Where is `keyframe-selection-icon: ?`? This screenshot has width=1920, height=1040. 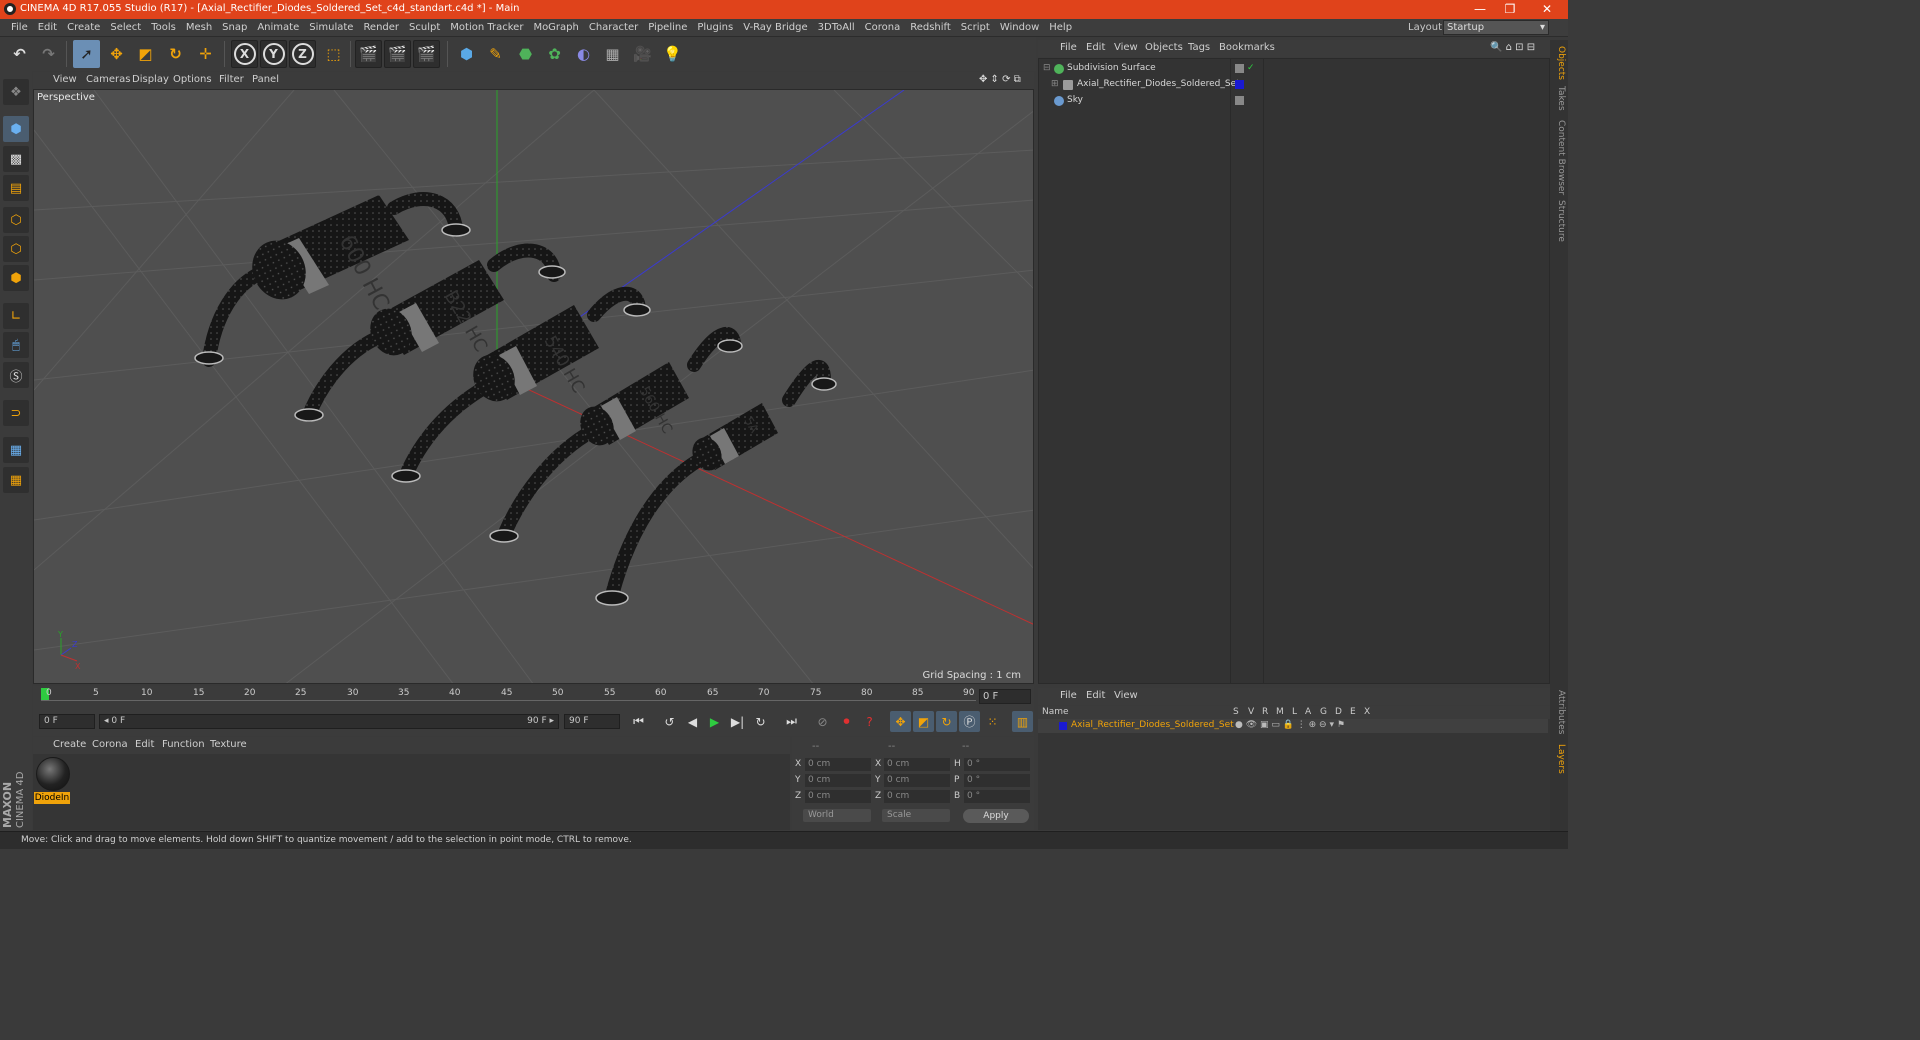
keyframe-selection-icon: ? is located at coordinates (869, 721).